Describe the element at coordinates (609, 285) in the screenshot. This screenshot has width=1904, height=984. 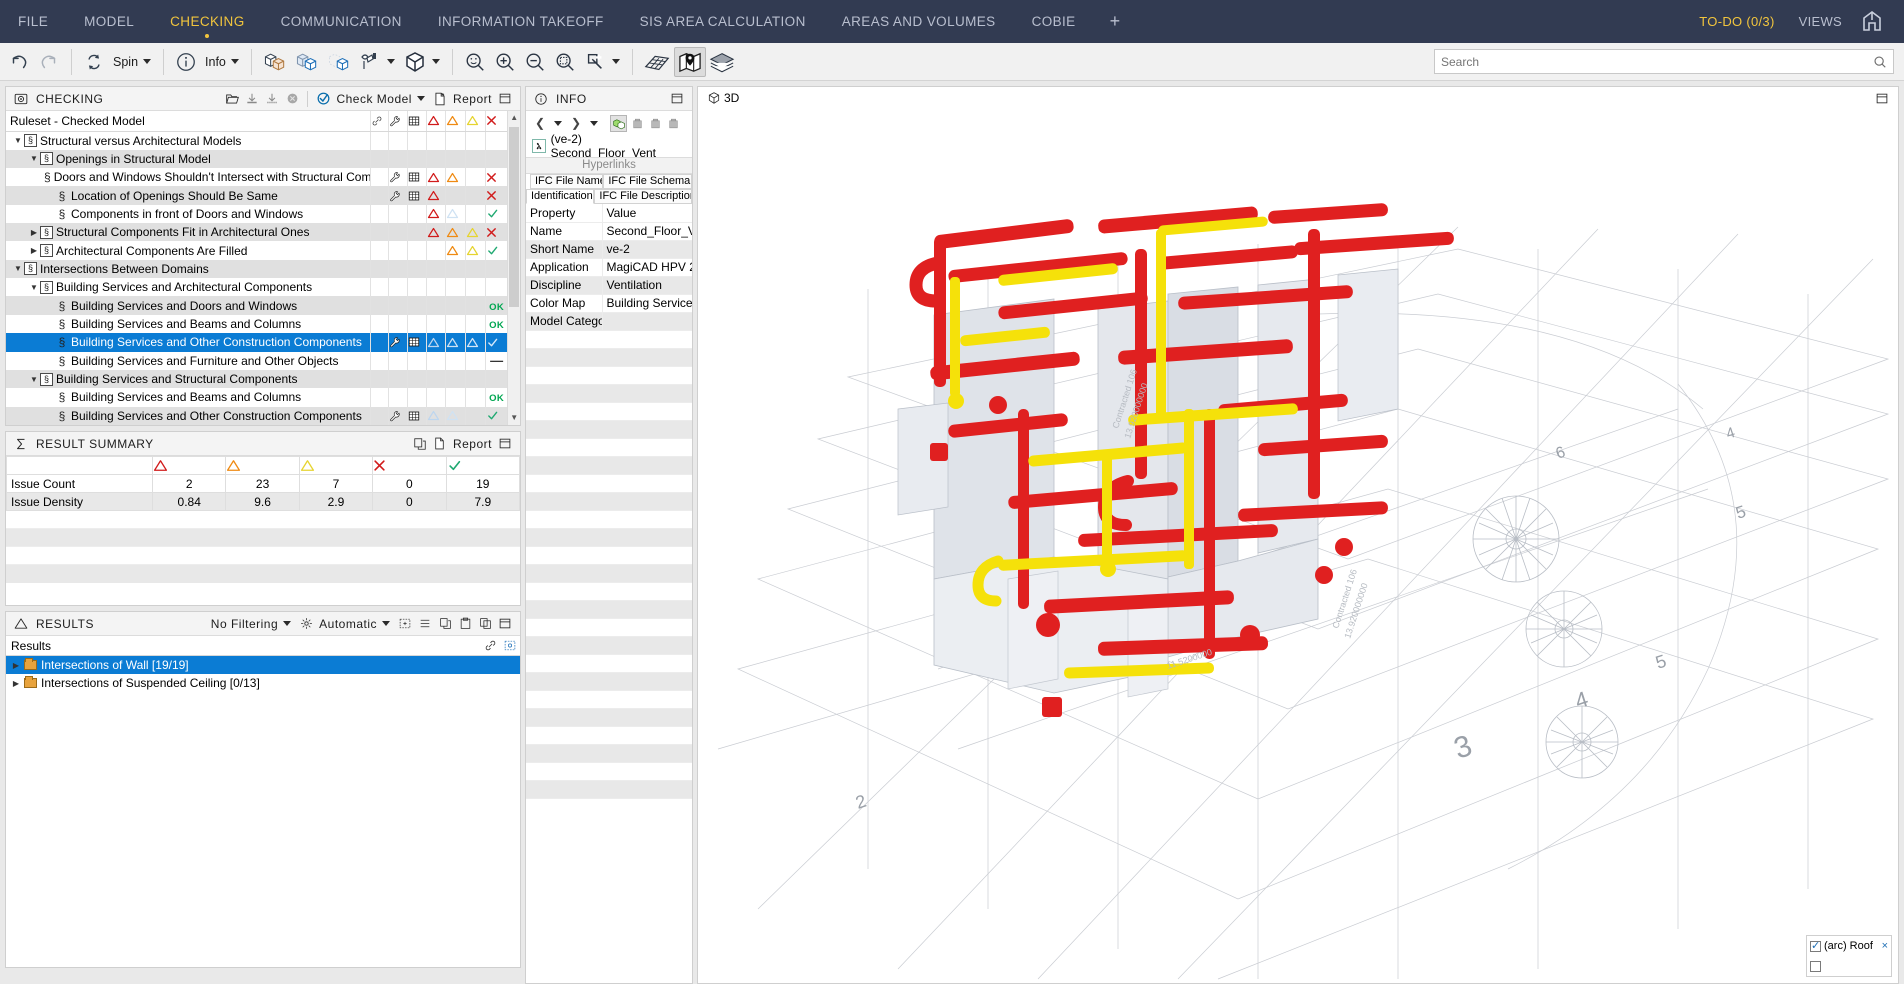
I see `property-row: Discipline Ventilation` at that location.